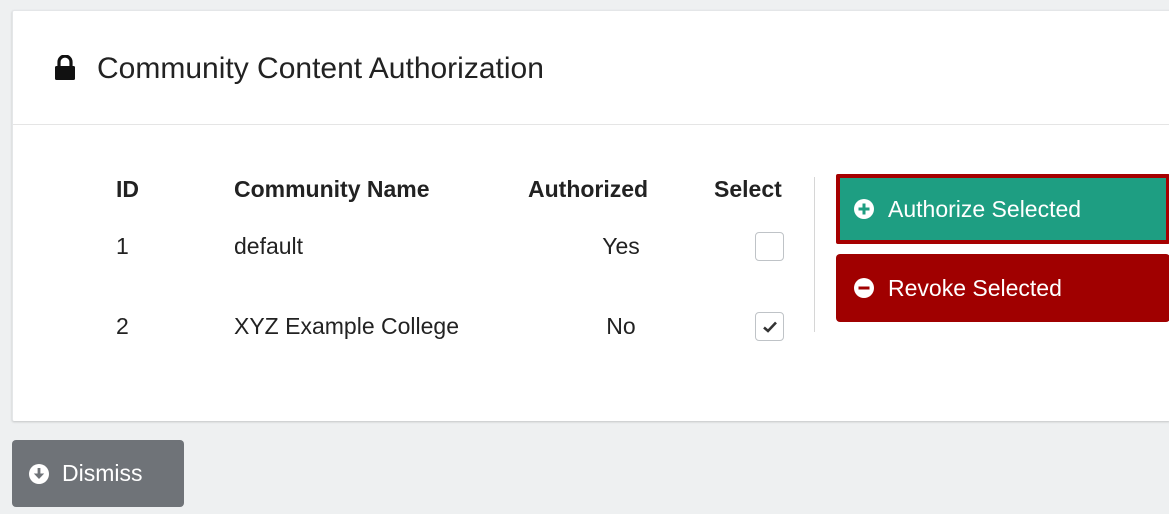 Image resolution: width=1169 pixels, height=514 pixels. I want to click on table-row: 2 XYZ Example College No, so click(458, 326).